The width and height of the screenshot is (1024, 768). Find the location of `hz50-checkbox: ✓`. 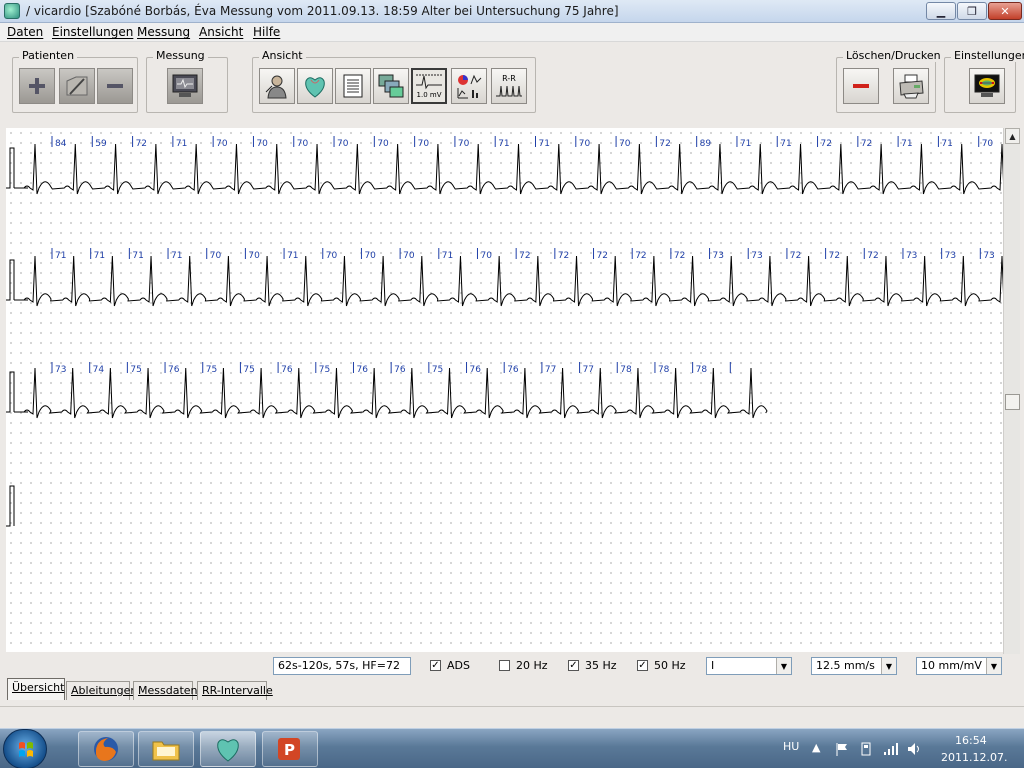

hz50-checkbox: ✓ is located at coordinates (642, 665).